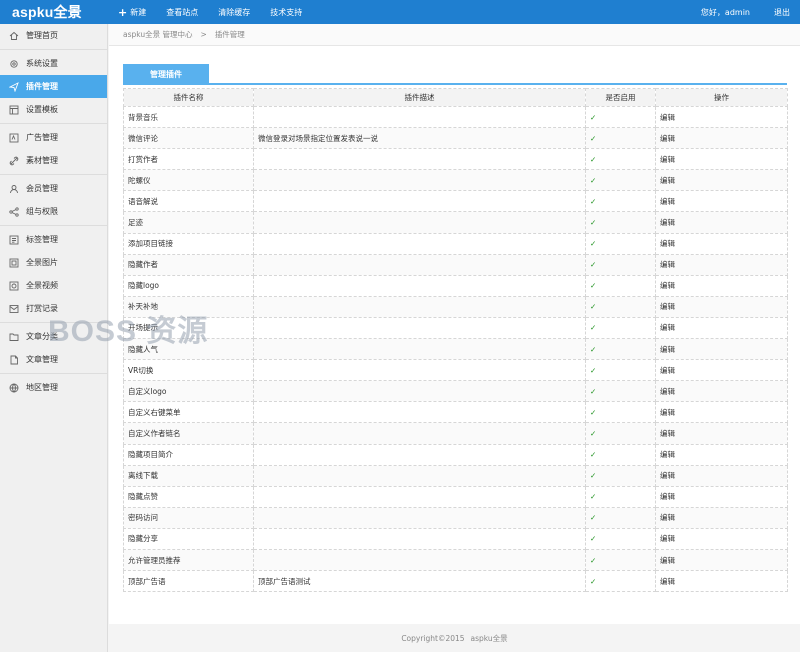 This screenshot has height=652, width=800. I want to click on sidebar-item-1: 管理首页, so click(53, 35).